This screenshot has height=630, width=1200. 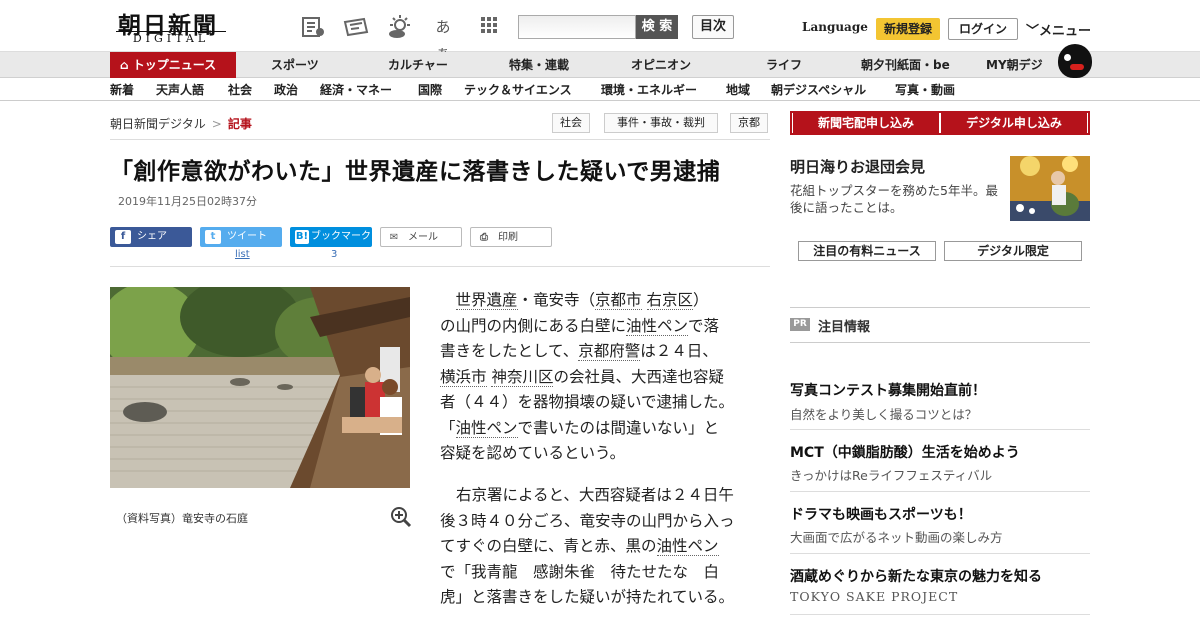 What do you see at coordinates (430, 90) in the screenshot?
I see `nav2-item-international: 国際` at bounding box center [430, 90].